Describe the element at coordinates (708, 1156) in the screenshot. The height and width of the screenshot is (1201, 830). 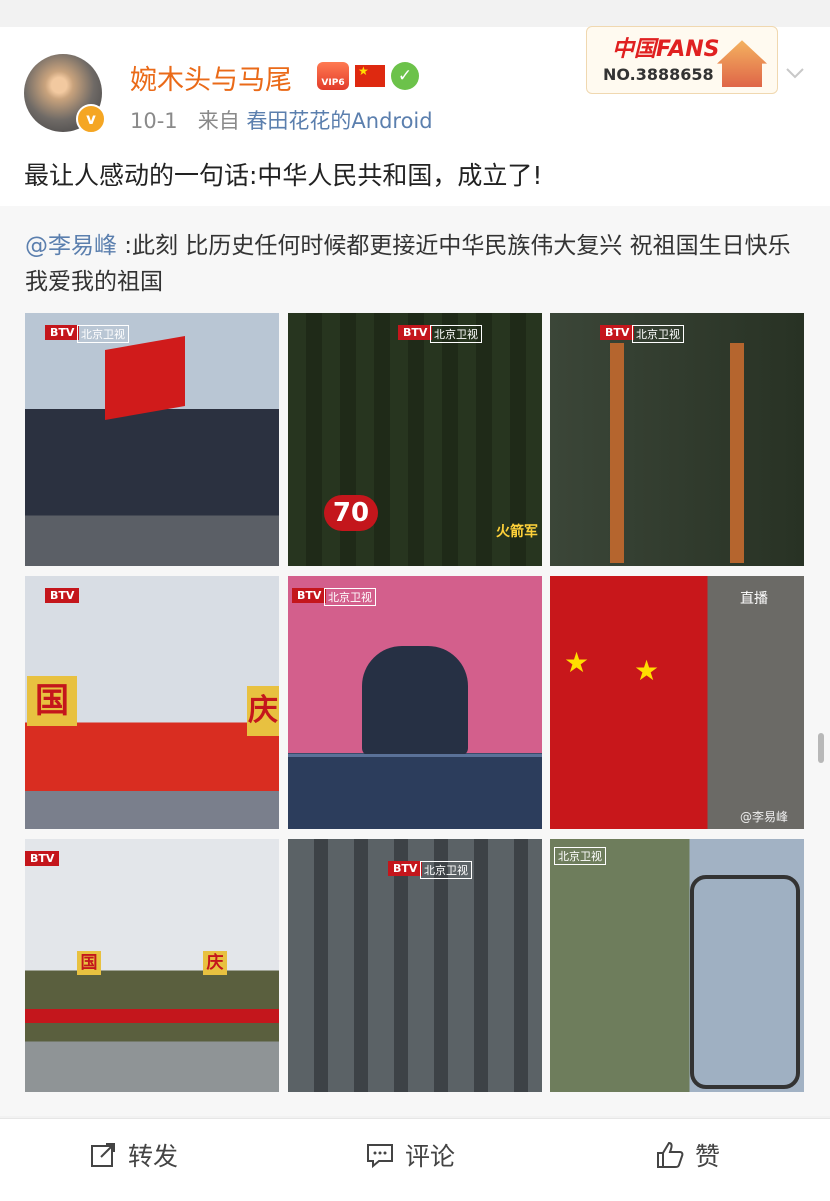
I see `like-label: 赞` at that location.